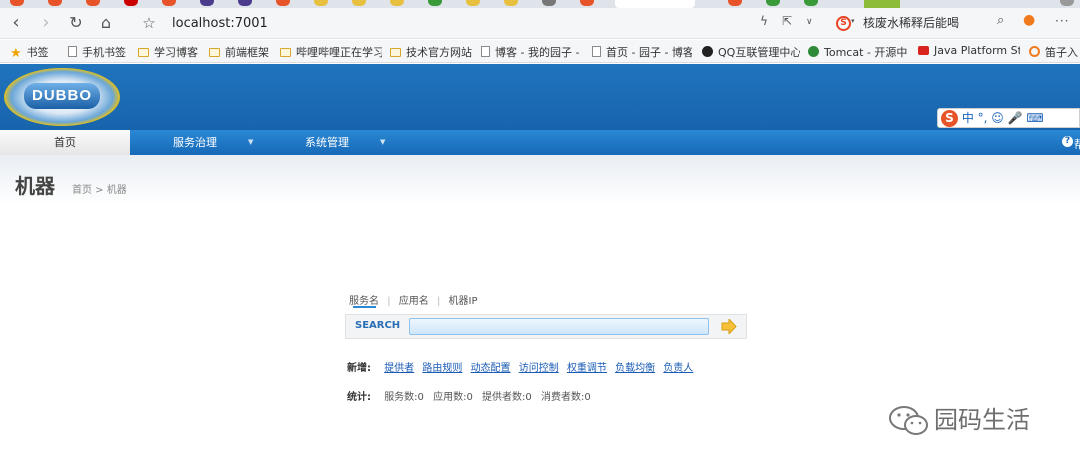 The width and height of the screenshot is (1080, 466). What do you see at coordinates (707, 51) in the screenshot?
I see `qq-icon` at bounding box center [707, 51].